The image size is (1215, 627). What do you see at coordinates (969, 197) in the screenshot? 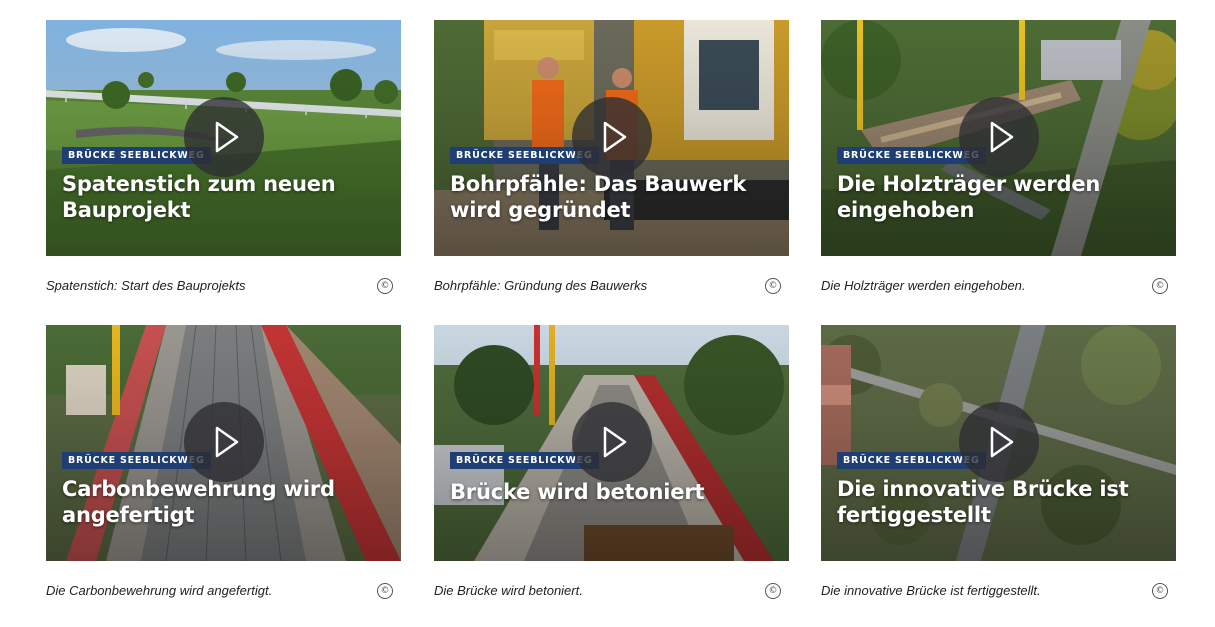
I see `video-title: Die Holzträger werden eingehoben` at bounding box center [969, 197].